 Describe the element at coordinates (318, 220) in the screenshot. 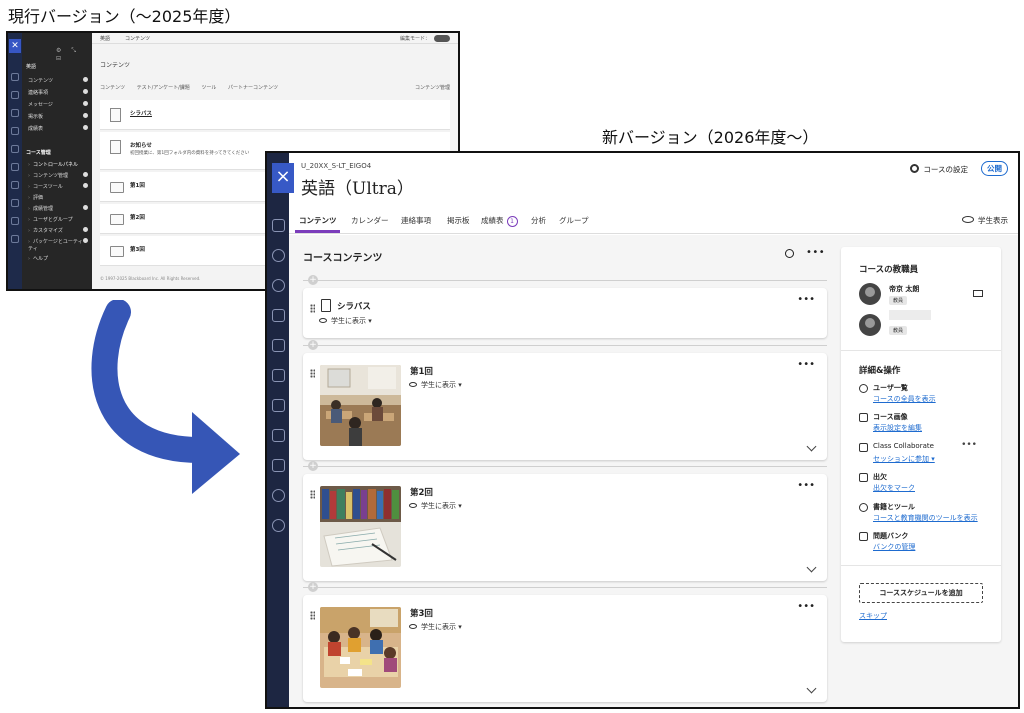

I see `tab-content: コンテンツ` at that location.